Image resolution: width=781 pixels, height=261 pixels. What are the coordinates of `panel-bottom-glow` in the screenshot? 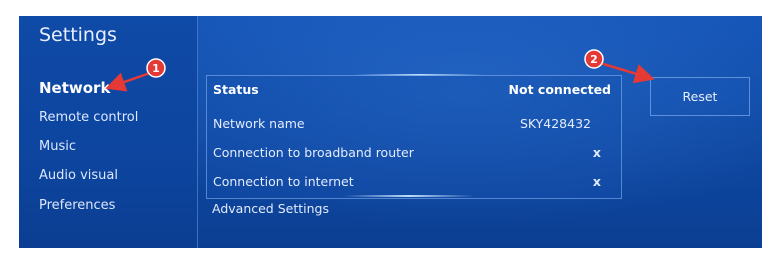 It's located at (409, 196).